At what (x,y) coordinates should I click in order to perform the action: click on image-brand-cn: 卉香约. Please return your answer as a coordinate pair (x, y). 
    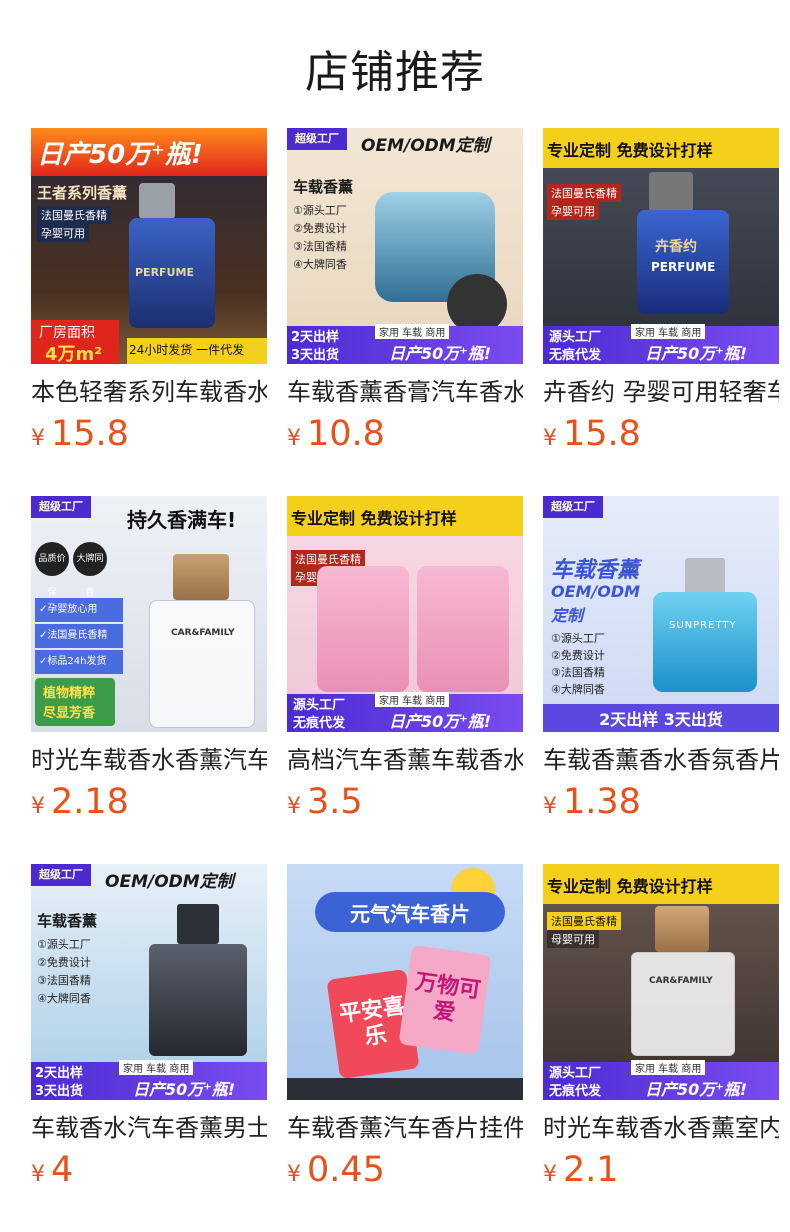
    Looking at the image, I should click on (676, 247).